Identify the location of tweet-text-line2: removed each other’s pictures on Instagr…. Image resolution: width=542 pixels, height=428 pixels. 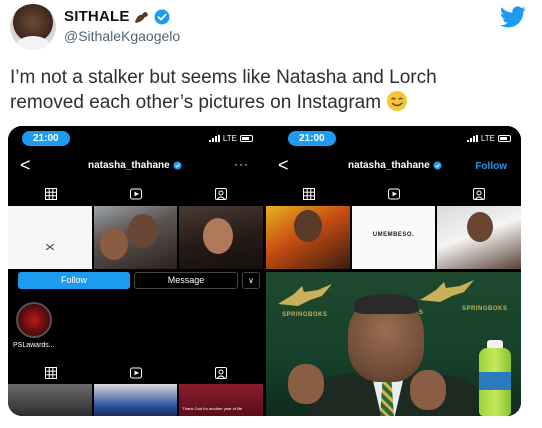
(196, 102).